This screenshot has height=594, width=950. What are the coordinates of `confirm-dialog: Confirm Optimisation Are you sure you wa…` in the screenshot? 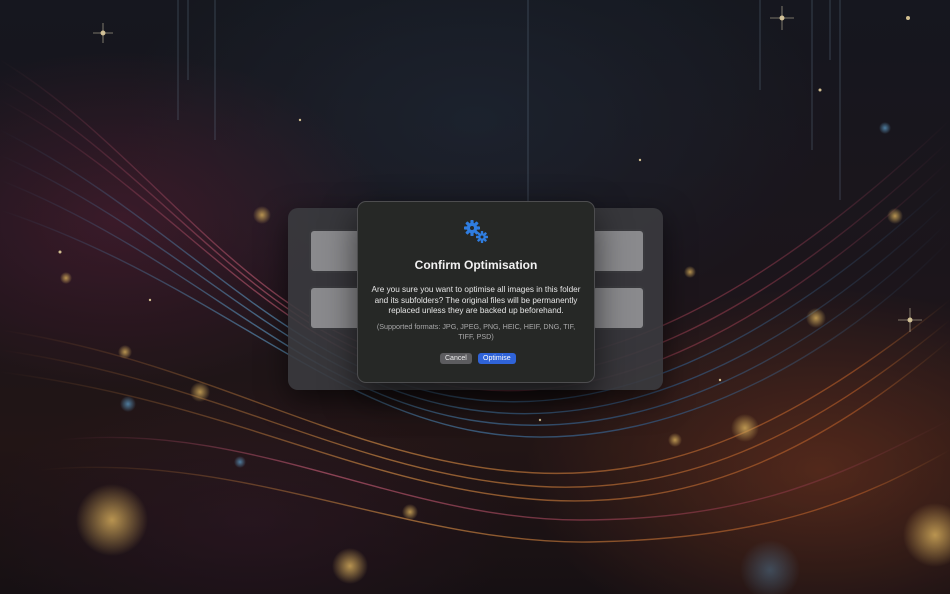 It's located at (476, 292).